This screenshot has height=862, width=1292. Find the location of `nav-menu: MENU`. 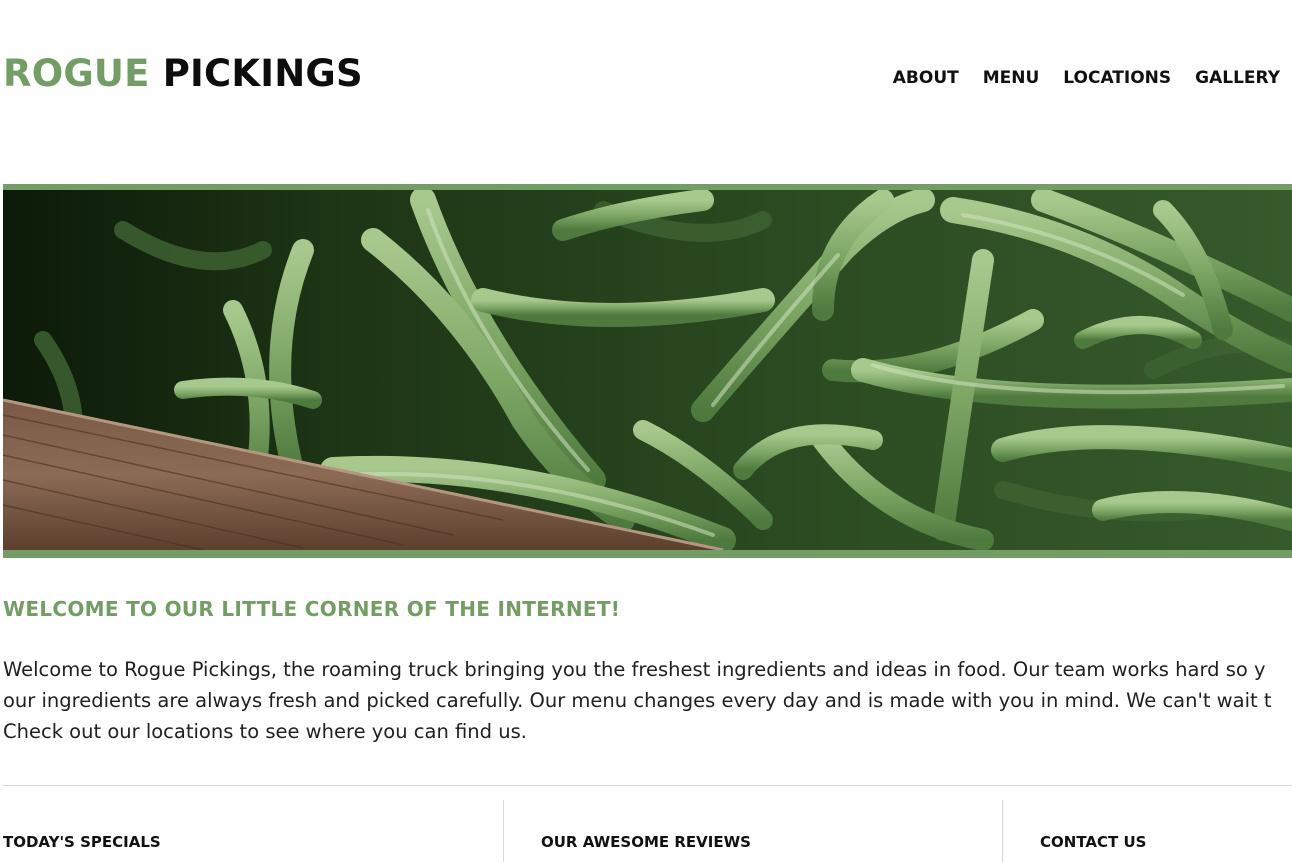

nav-menu: MENU is located at coordinates (1011, 78).